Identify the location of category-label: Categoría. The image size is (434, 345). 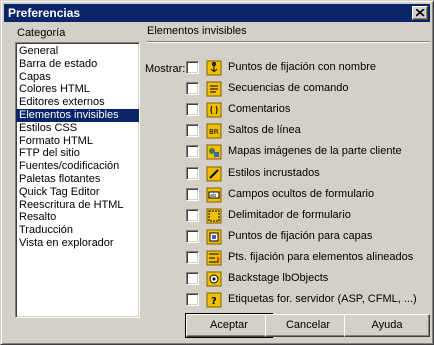
(41, 33).